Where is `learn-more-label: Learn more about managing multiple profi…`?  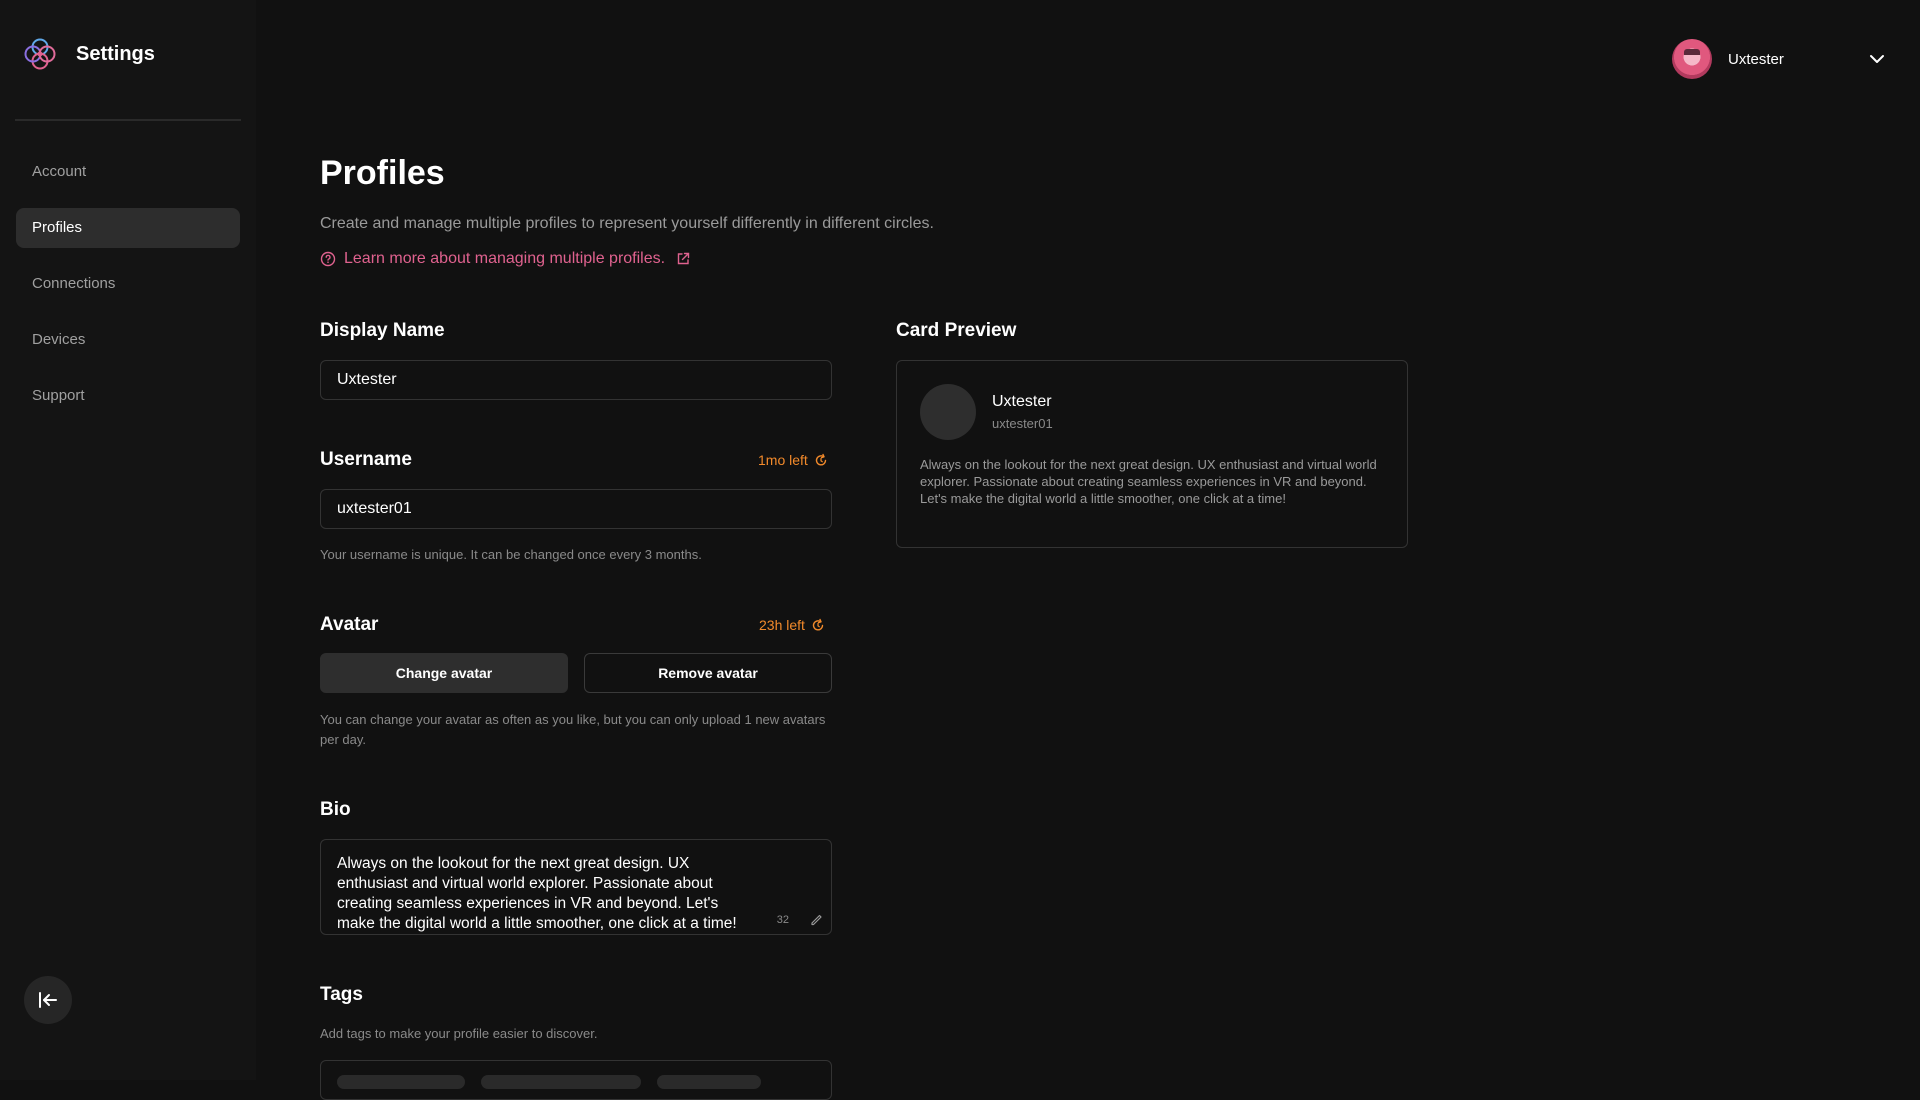
learn-more-label: Learn more about managing multiple profi… is located at coordinates (505, 258).